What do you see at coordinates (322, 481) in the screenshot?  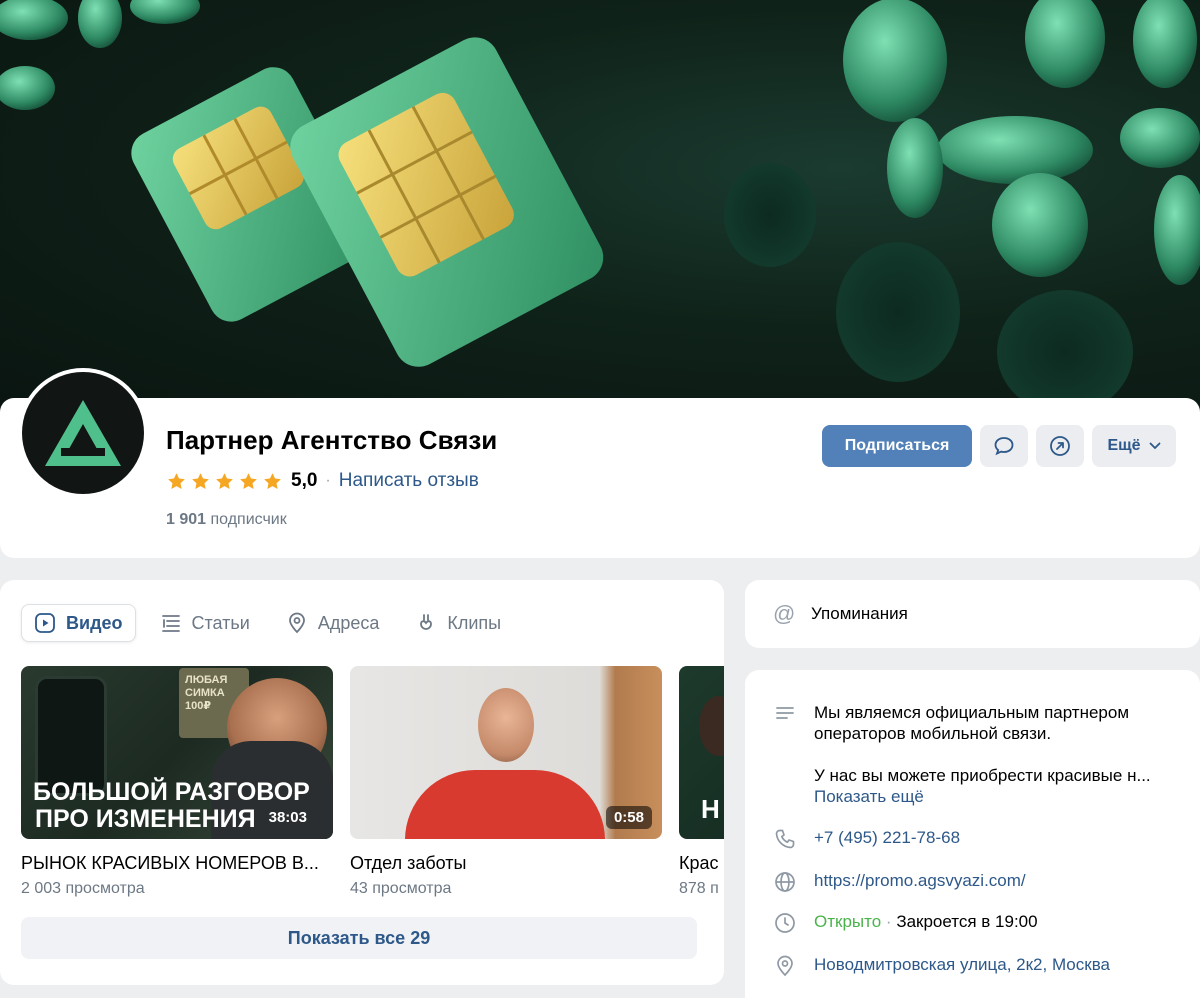 I see `rating-row: 5,0 · Написать отзыв` at bounding box center [322, 481].